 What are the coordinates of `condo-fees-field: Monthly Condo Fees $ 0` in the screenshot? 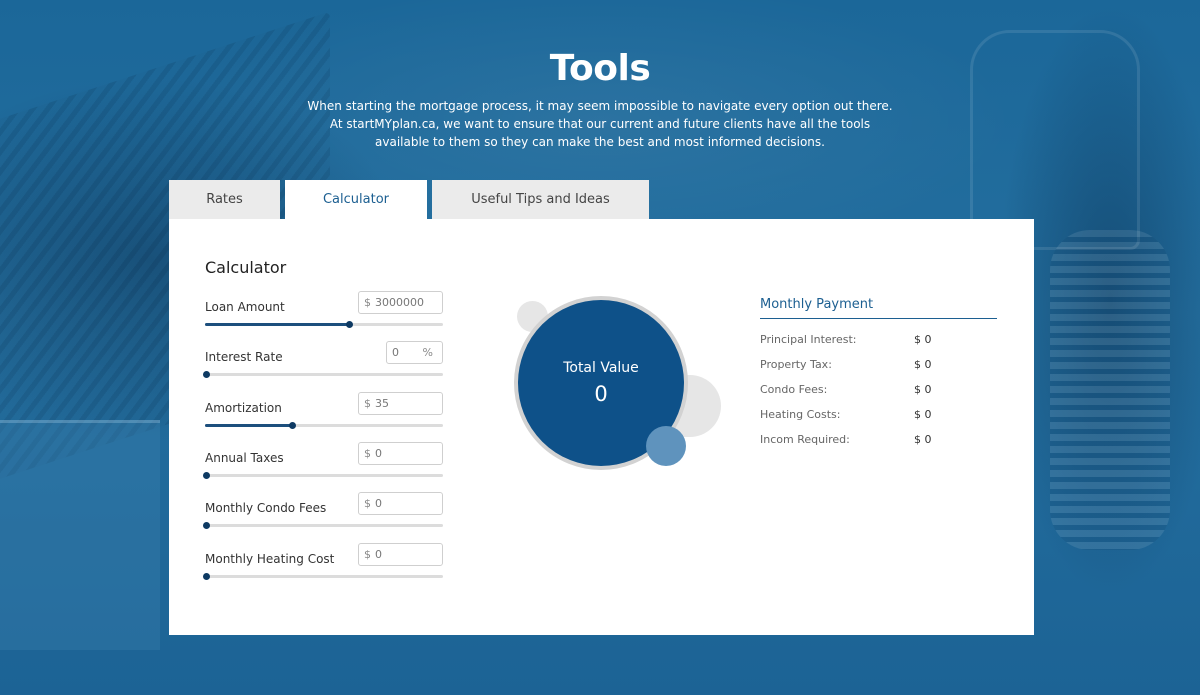 It's located at (323, 516).